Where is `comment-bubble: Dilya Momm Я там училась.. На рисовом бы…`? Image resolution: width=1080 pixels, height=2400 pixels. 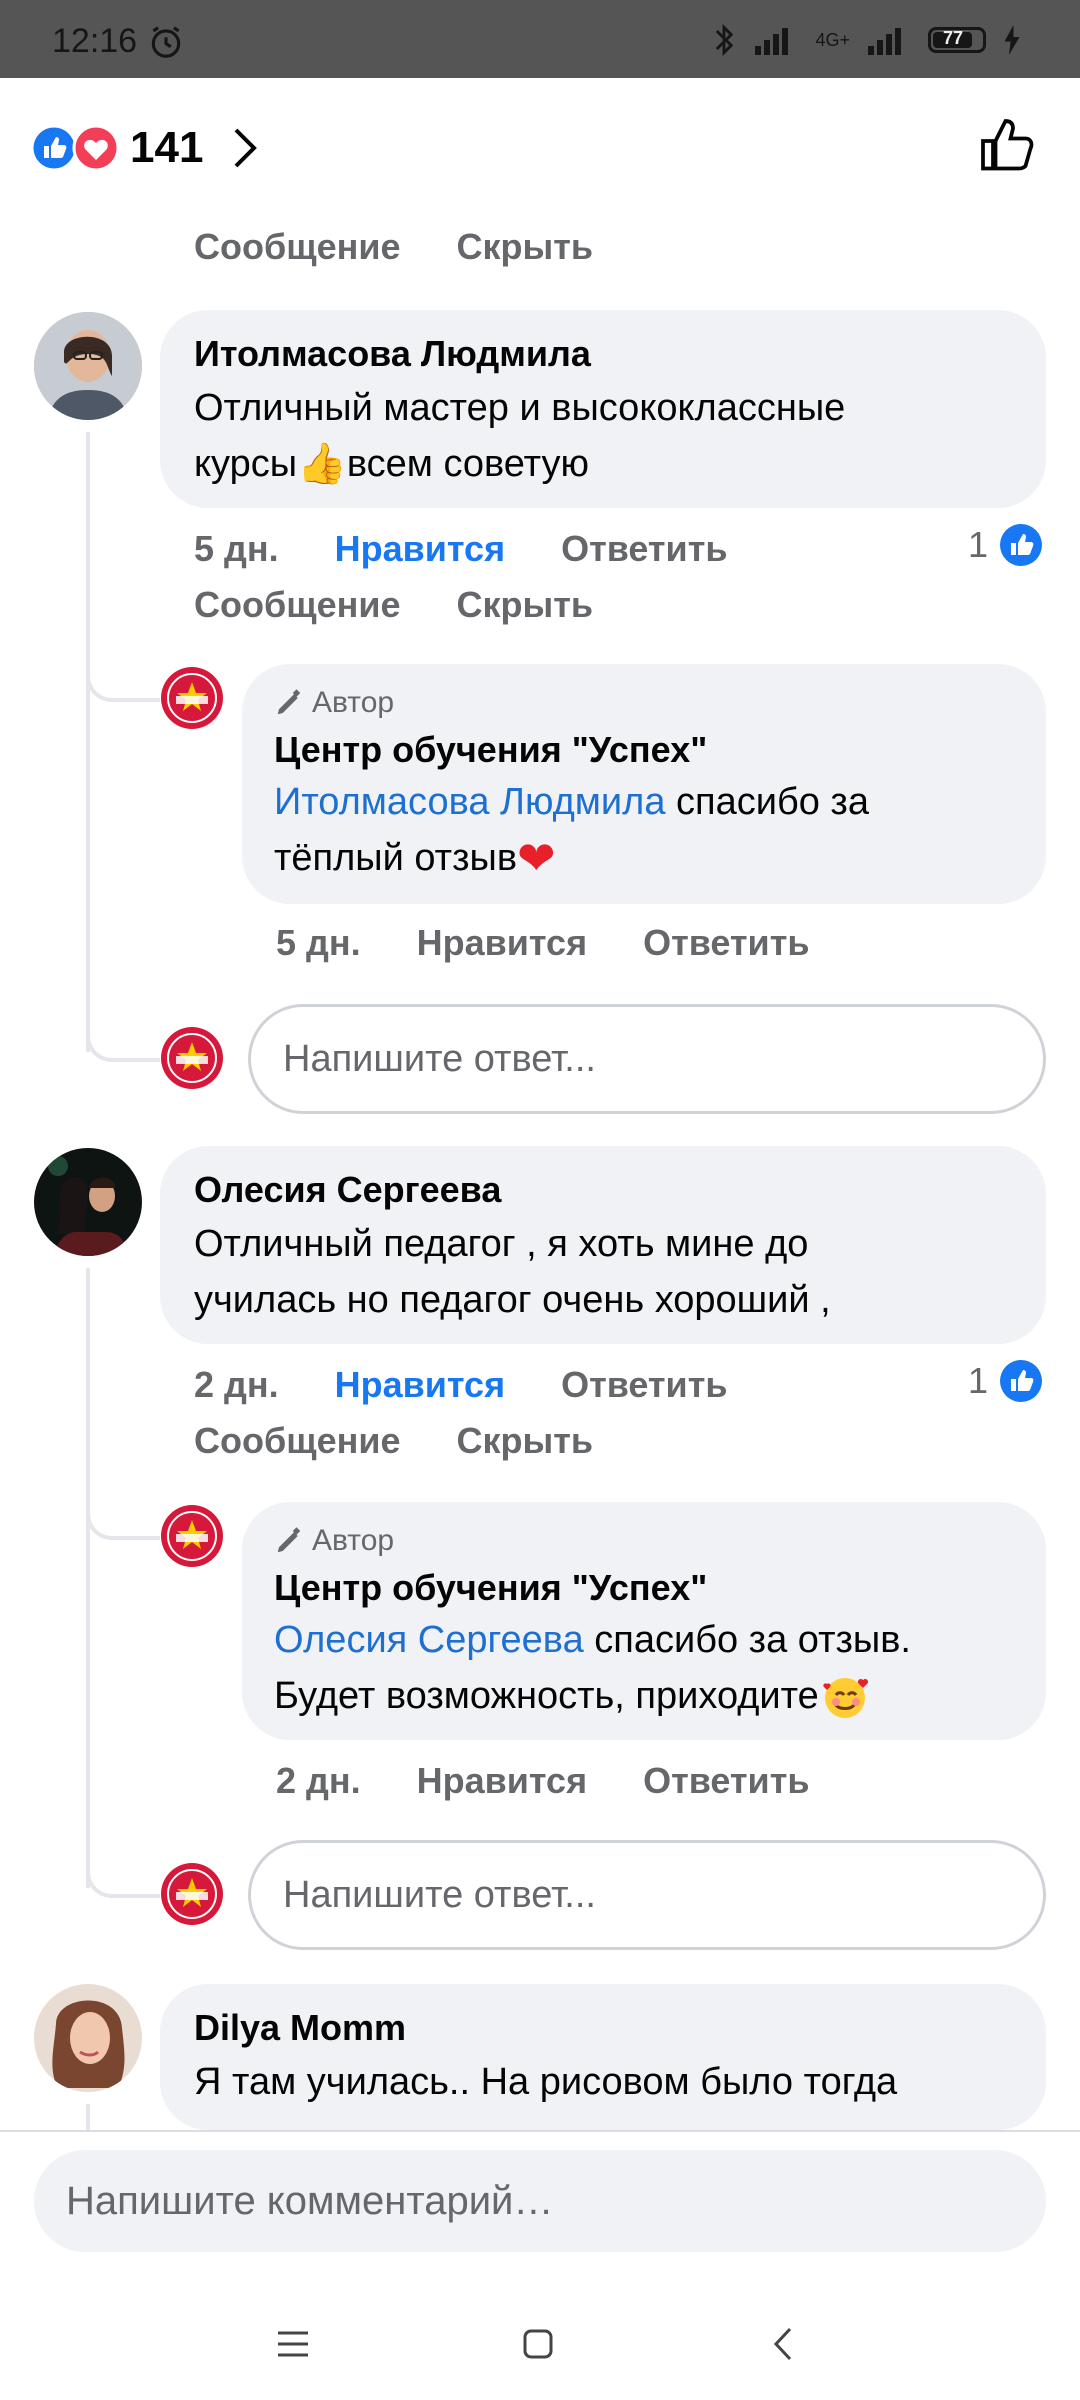
comment-bubble: Dilya Momm Я там училась.. На рисовом бы… is located at coordinates (603, 2057).